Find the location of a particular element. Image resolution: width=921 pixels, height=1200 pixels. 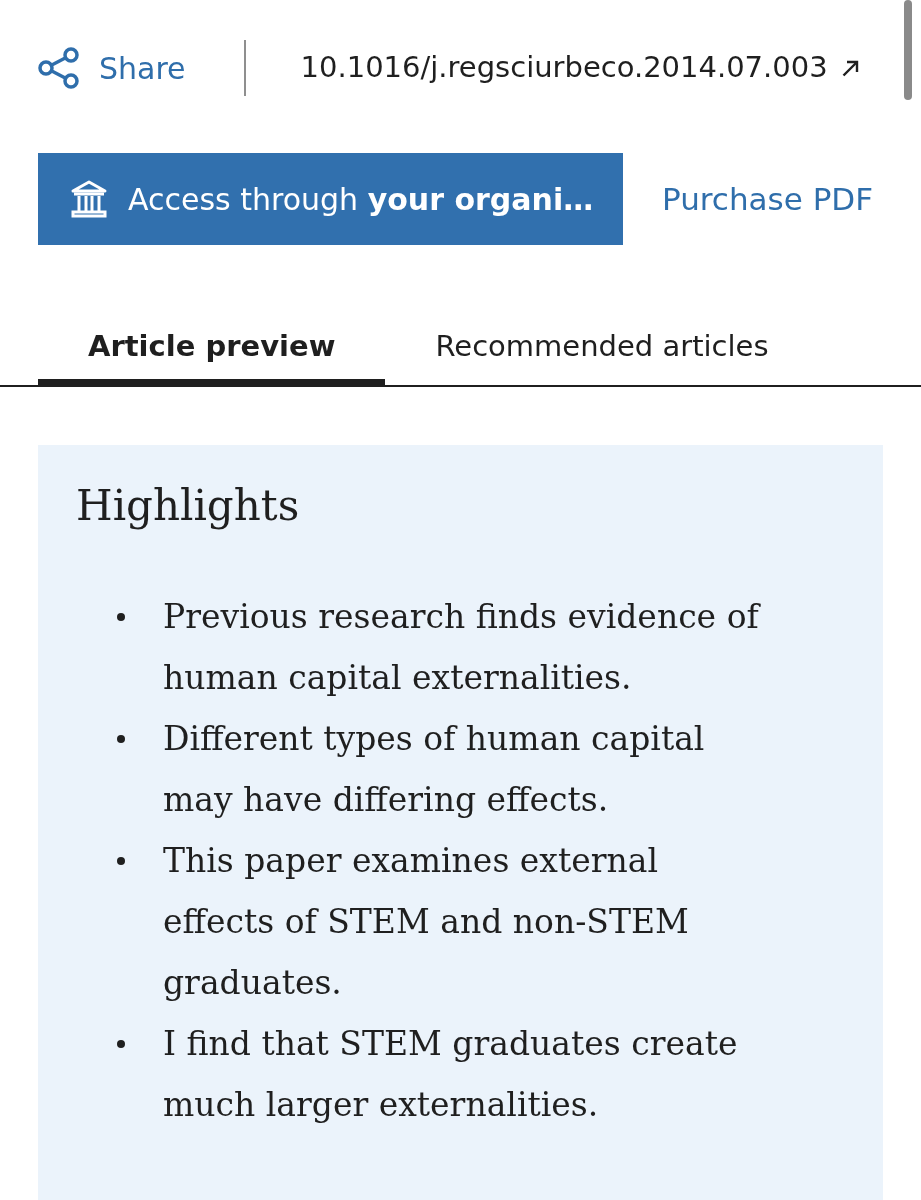

doi-link: 10.1016/j.regsciurbeco.2014.07.003 is located at coordinates (579, 68).